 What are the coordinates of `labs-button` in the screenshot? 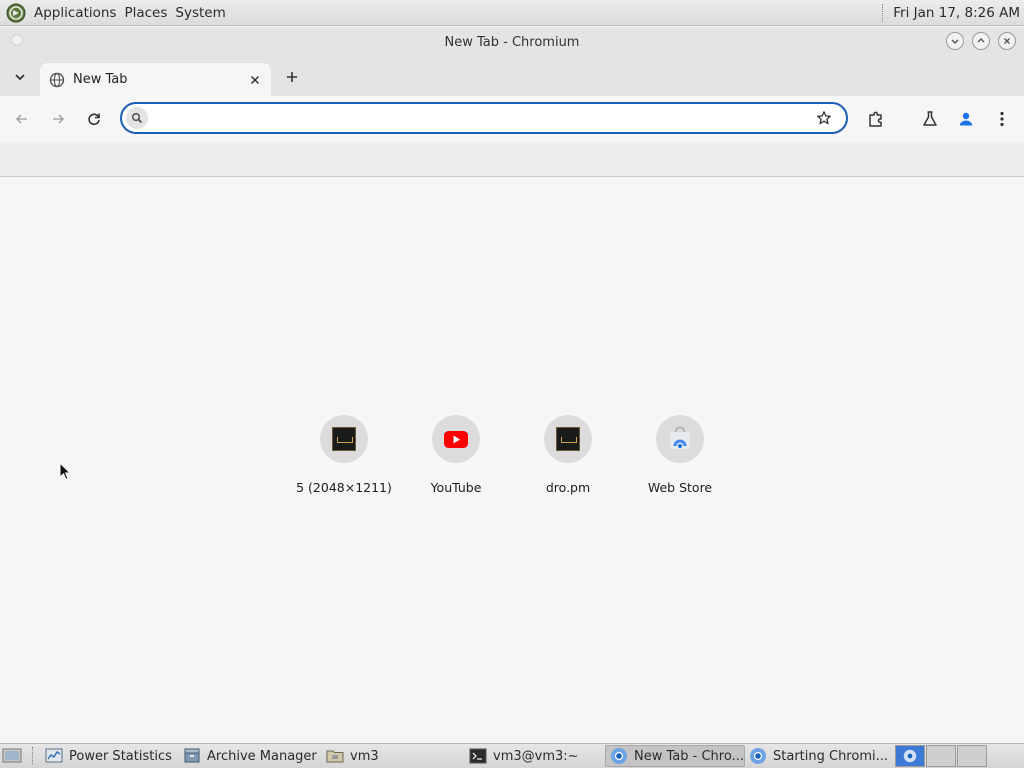 It's located at (930, 119).